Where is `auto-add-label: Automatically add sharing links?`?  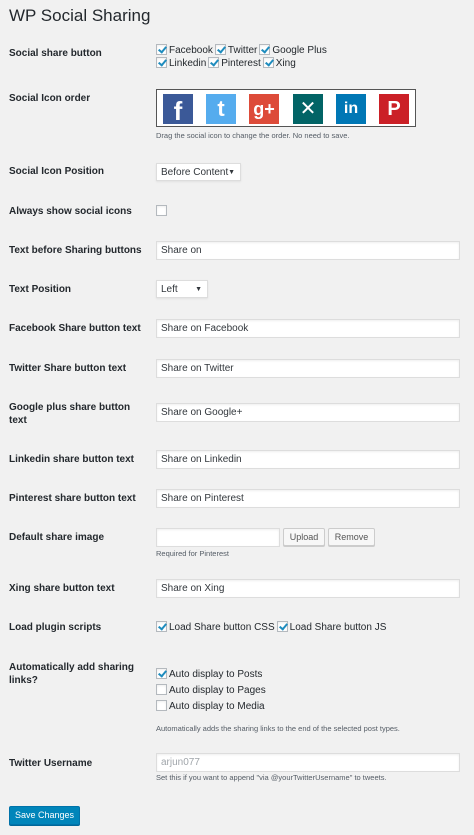 auto-add-label: Automatically add sharing links? is located at coordinates (72, 674).